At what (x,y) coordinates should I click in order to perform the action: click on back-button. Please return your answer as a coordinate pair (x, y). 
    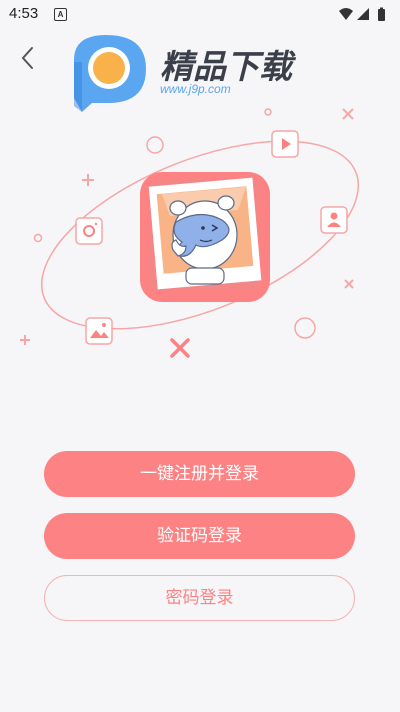
    Looking at the image, I should click on (28, 58).